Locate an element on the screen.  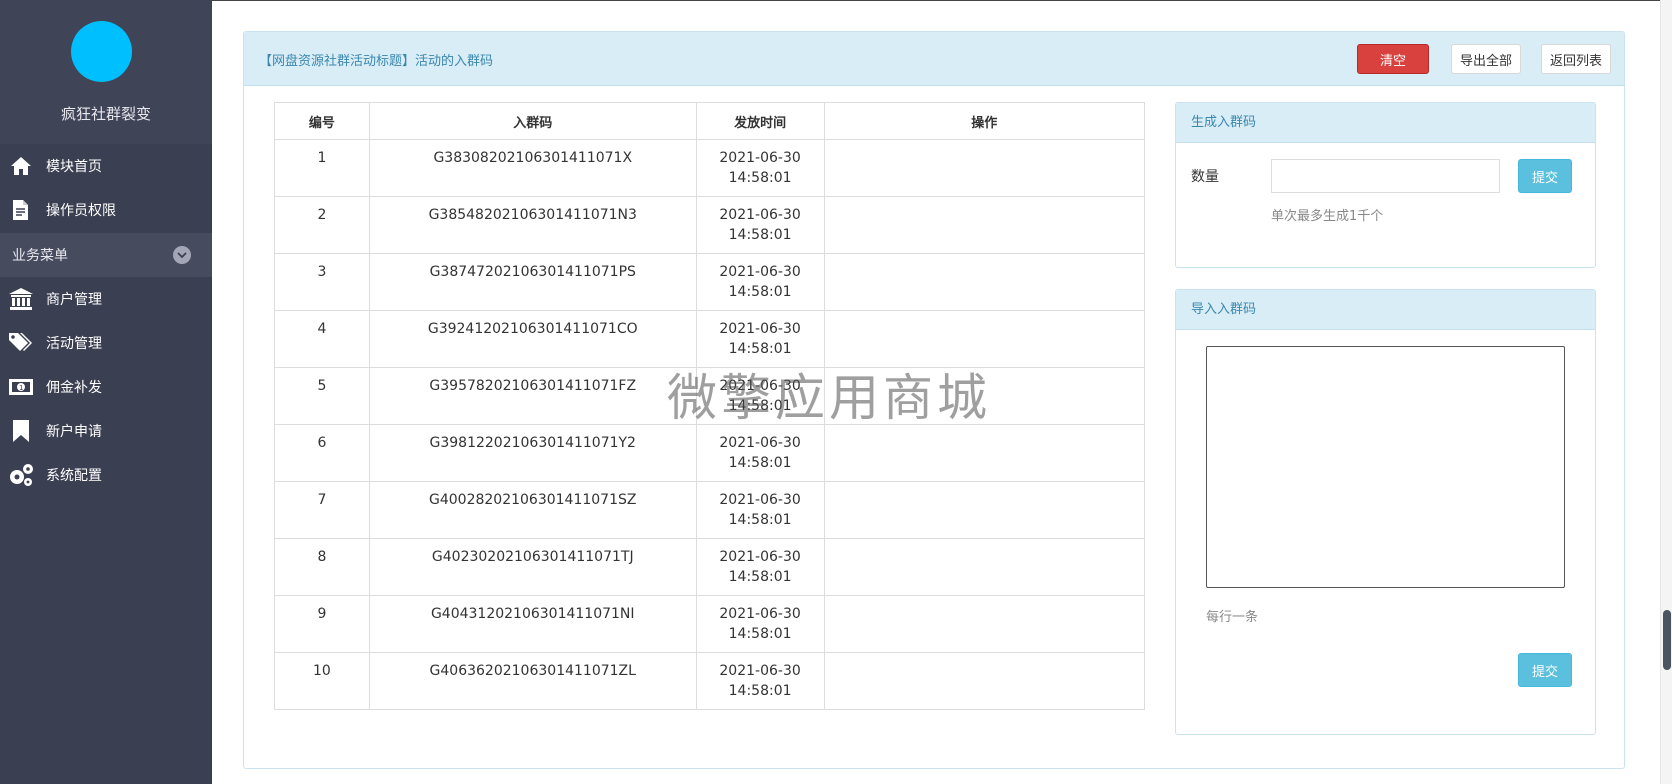
sidebar-item-label: 佣金补发 is located at coordinates (74, 388).